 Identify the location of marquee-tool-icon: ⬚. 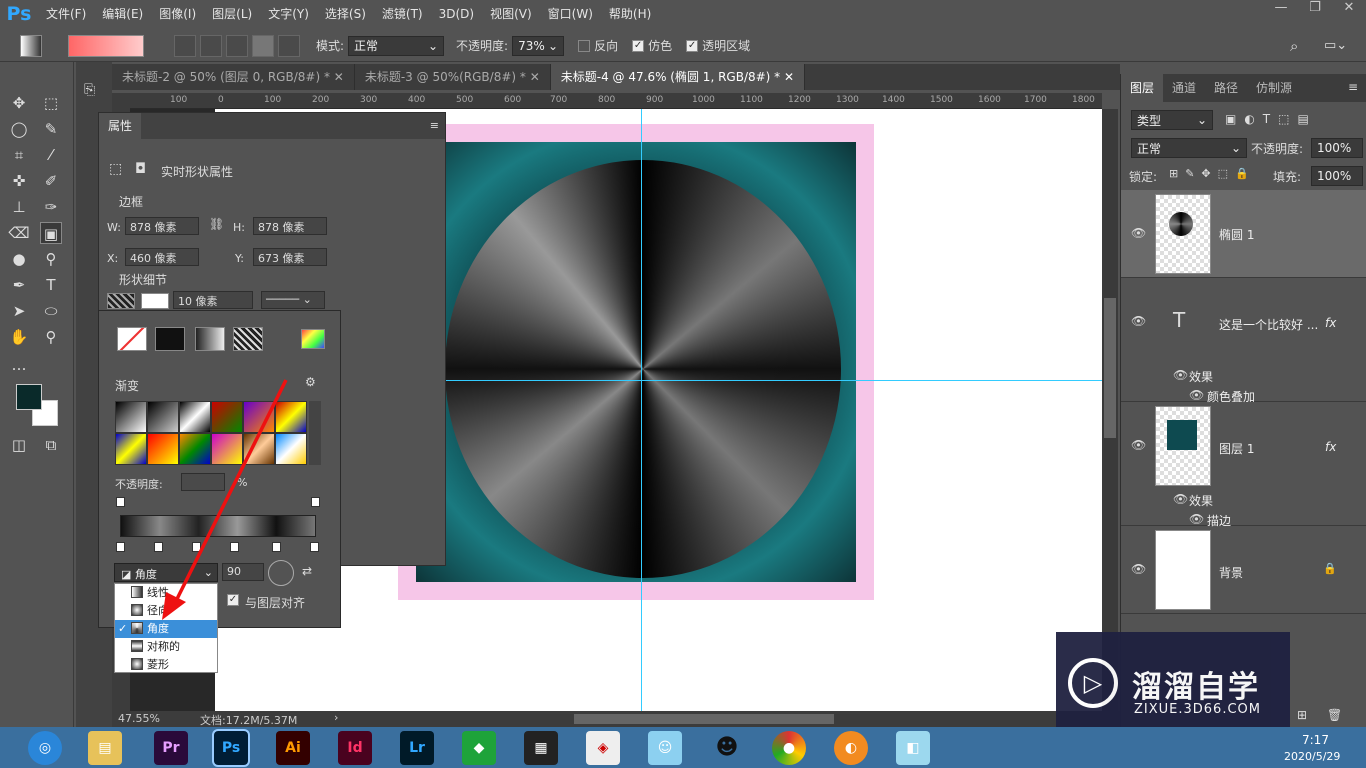
(51, 103).